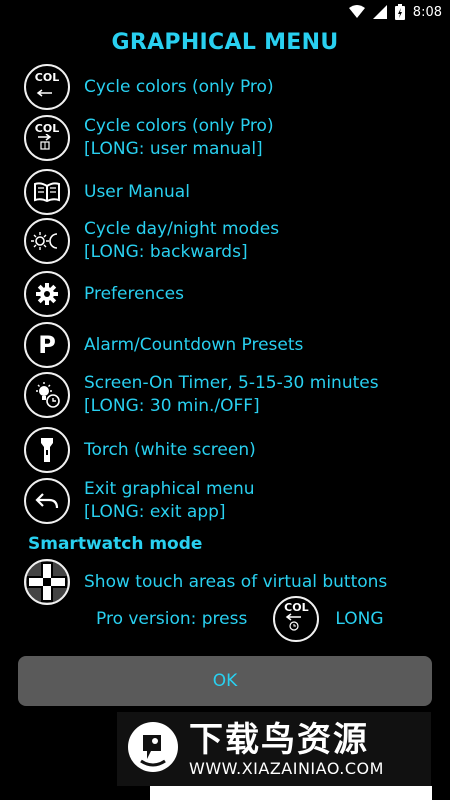 The height and width of the screenshot is (800, 450). I want to click on menu-item-user-manual: User Manual, so click(229, 192).